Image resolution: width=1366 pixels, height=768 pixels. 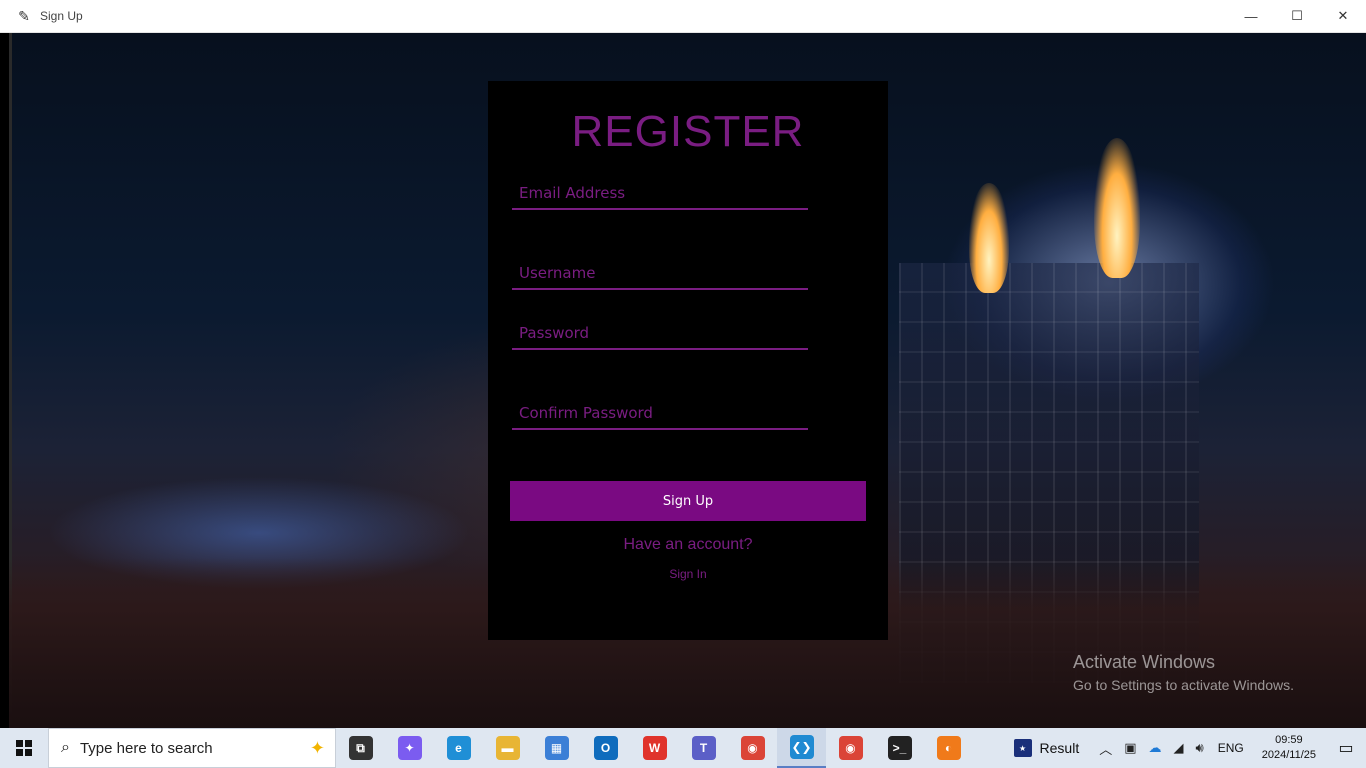 I want to click on email-field, so click(x=660, y=194).